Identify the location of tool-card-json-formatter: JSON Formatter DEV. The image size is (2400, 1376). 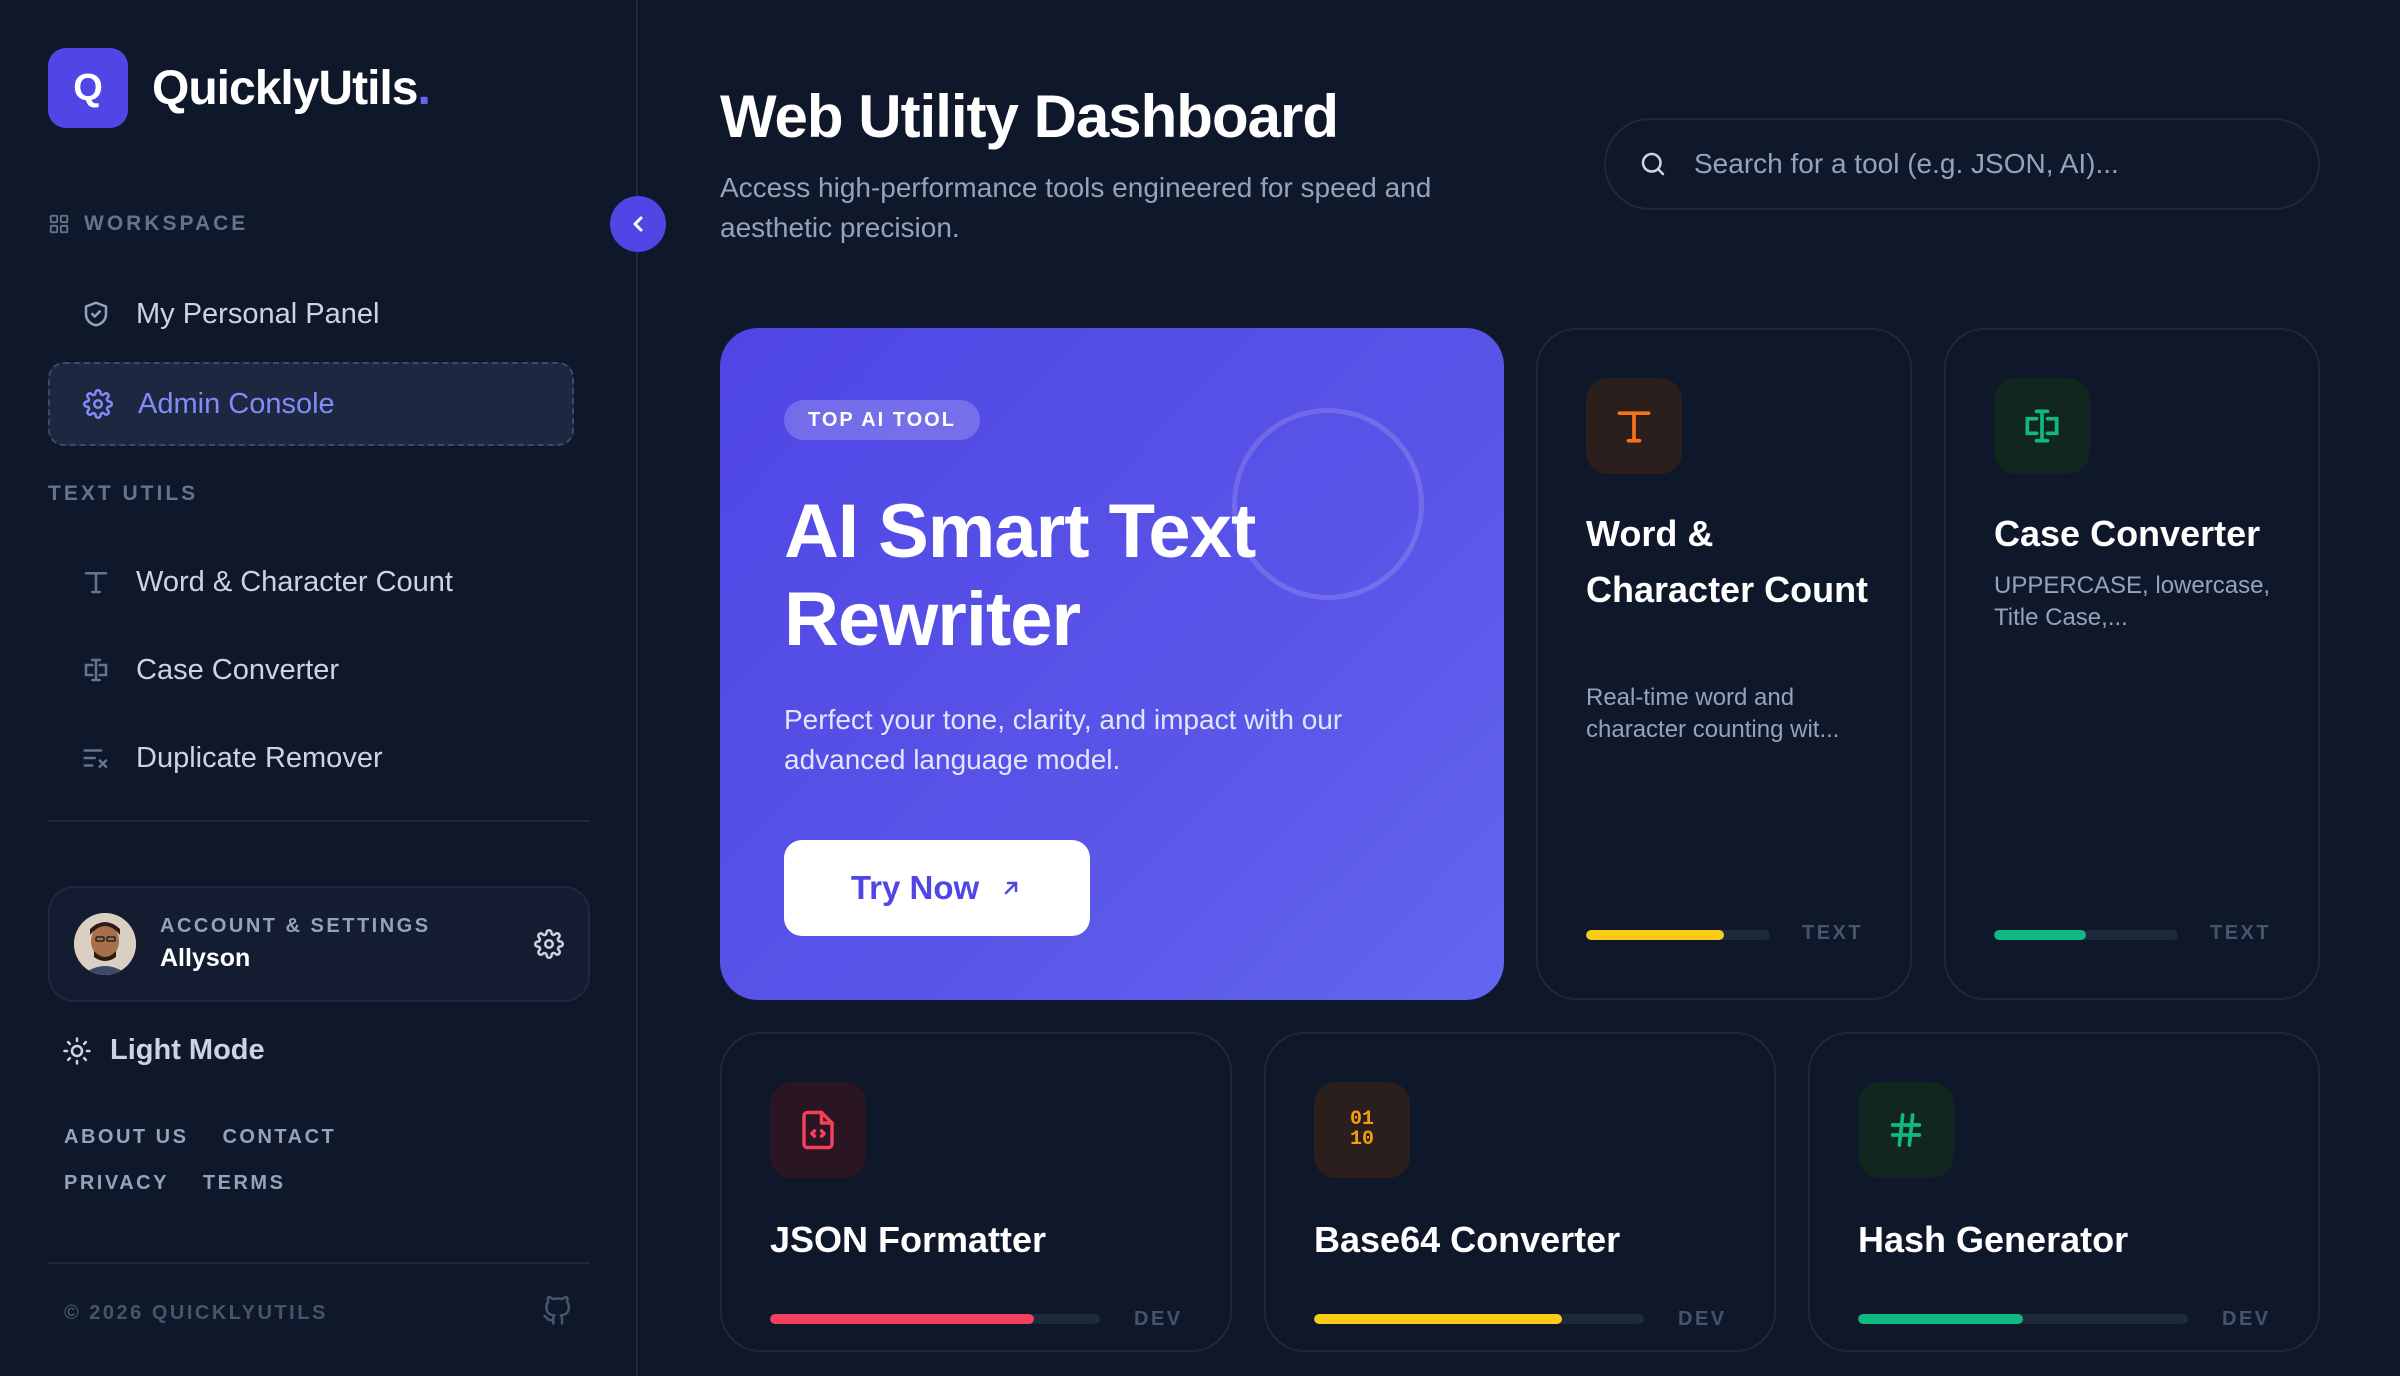
(976, 1192).